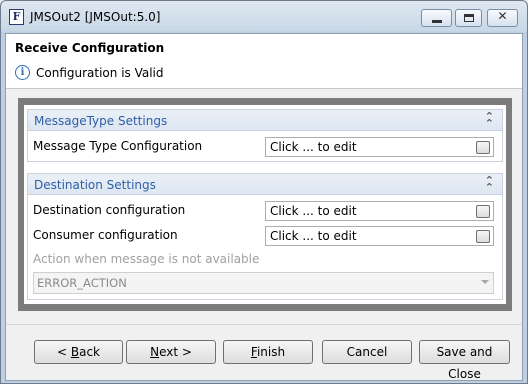 The width and height of the screenshot is (528, 384). I want to click on maximize-icon, so click(469, 18).